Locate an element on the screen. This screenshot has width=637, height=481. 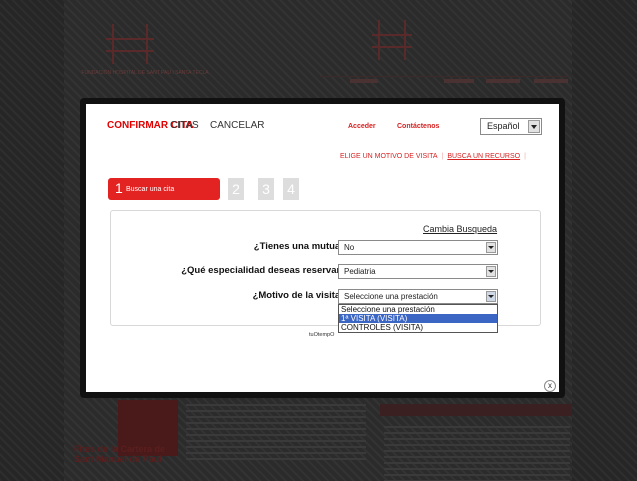
tab-citas: CITAS is located at coordinates (184, 125).